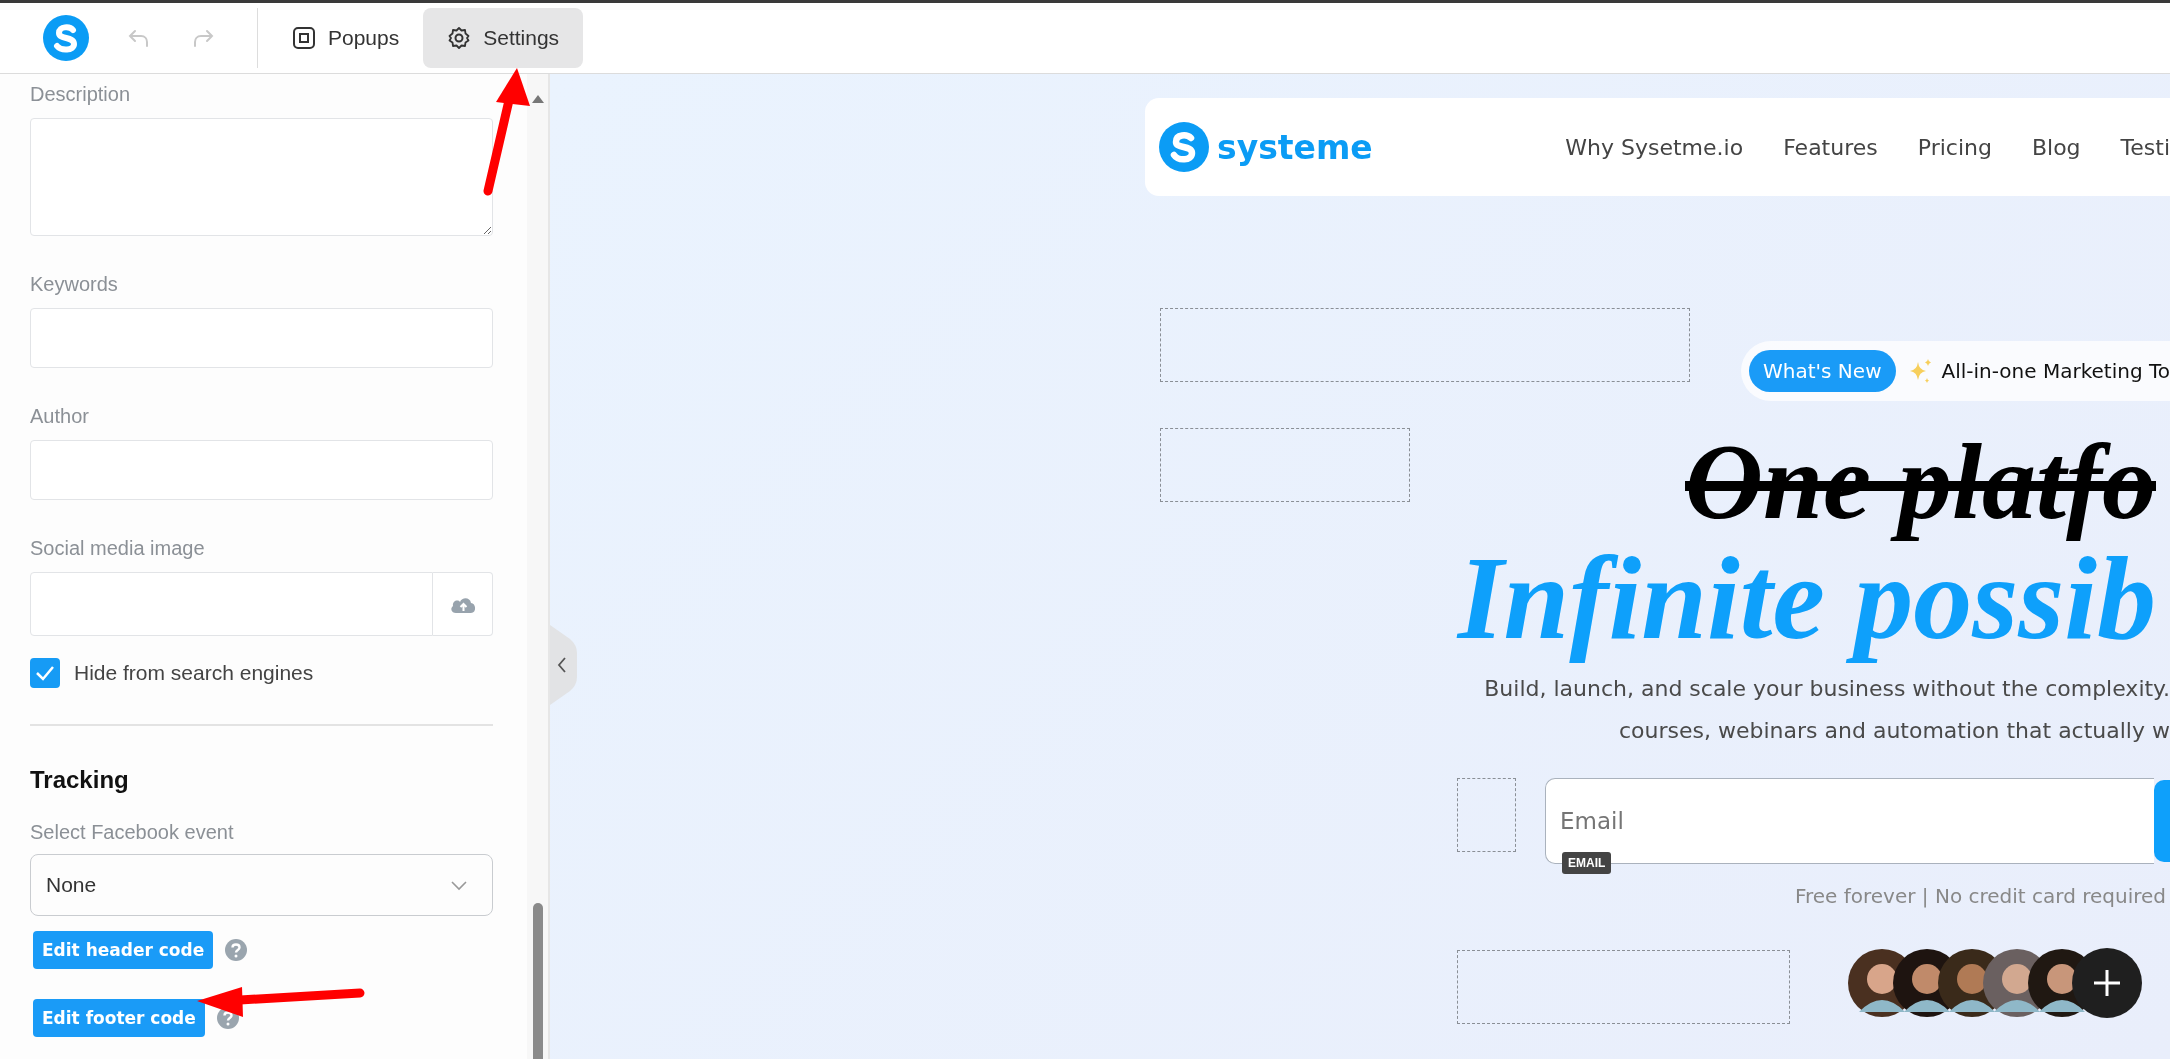  What do you see at coordinates (2107, 983) in the screenshot?
I see `add-button` at bounding box center [2107, 983].